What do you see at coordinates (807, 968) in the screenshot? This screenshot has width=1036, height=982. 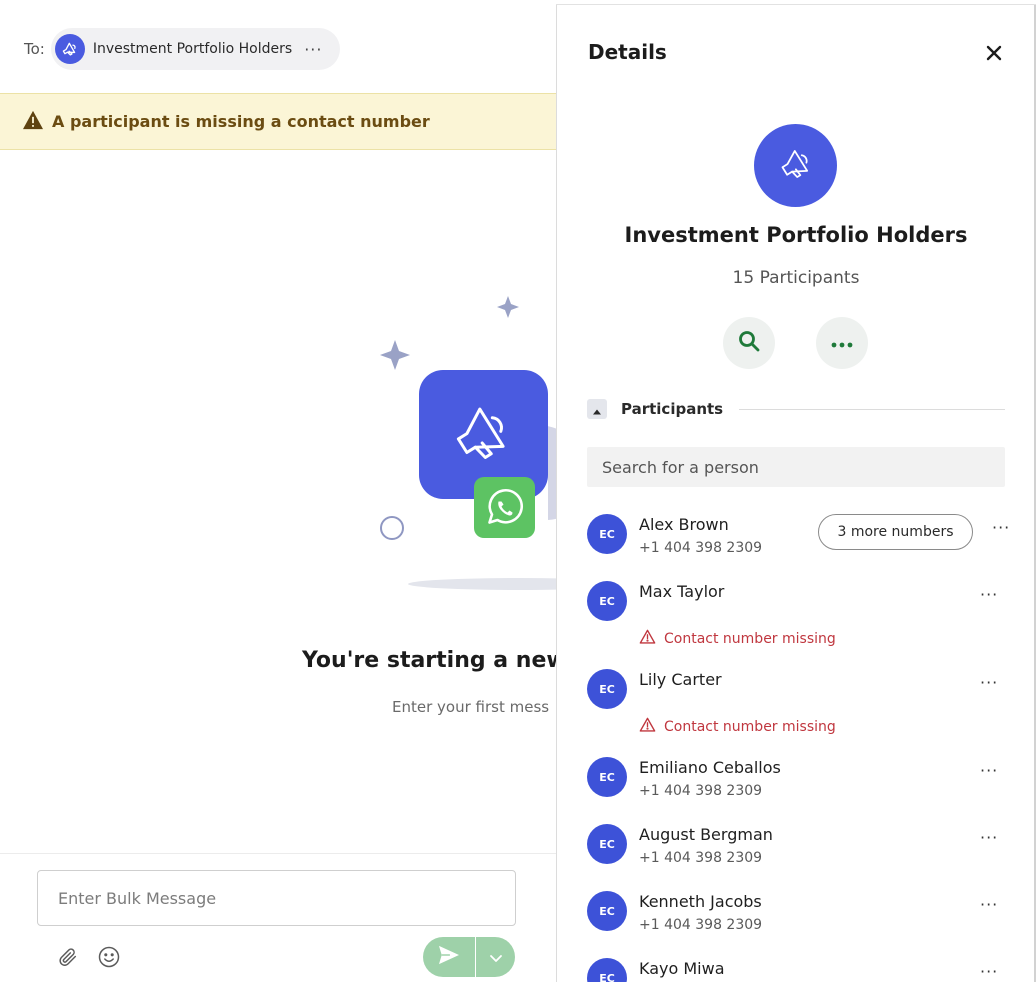 I see `participant-row: EC Kayo Miwa ···` at bounding box center [807, 968].